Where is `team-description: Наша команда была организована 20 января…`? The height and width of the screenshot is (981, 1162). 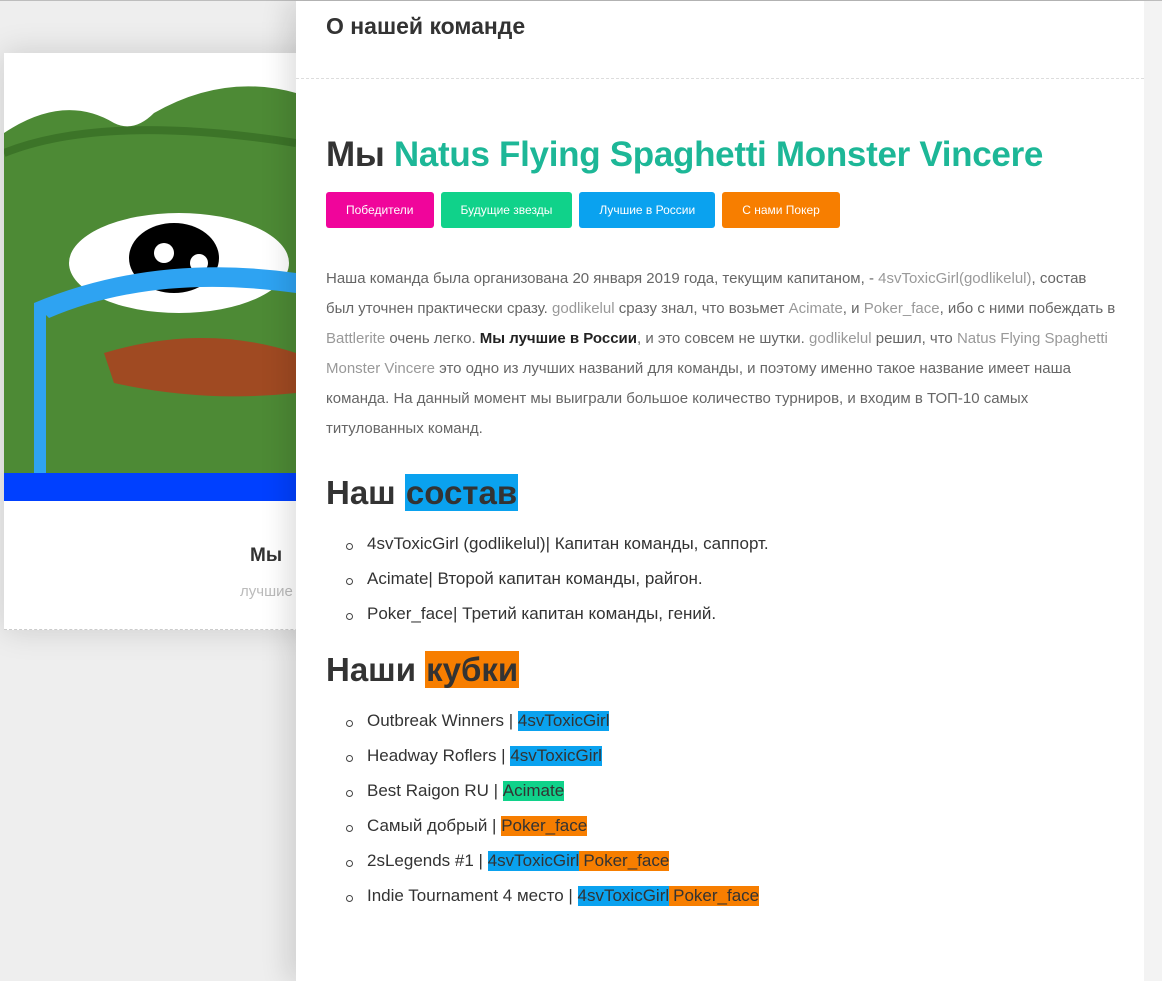
team-description: Наша команда была организована 20 января… is located at coordinates (721, 353).